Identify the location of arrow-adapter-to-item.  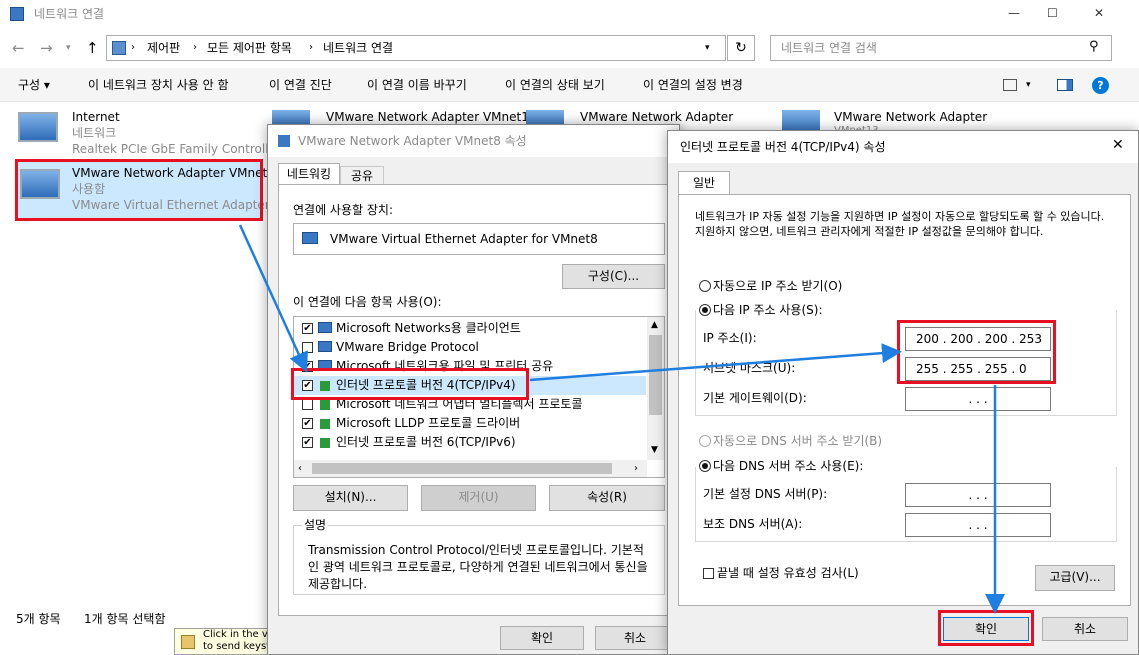
(273, 298).